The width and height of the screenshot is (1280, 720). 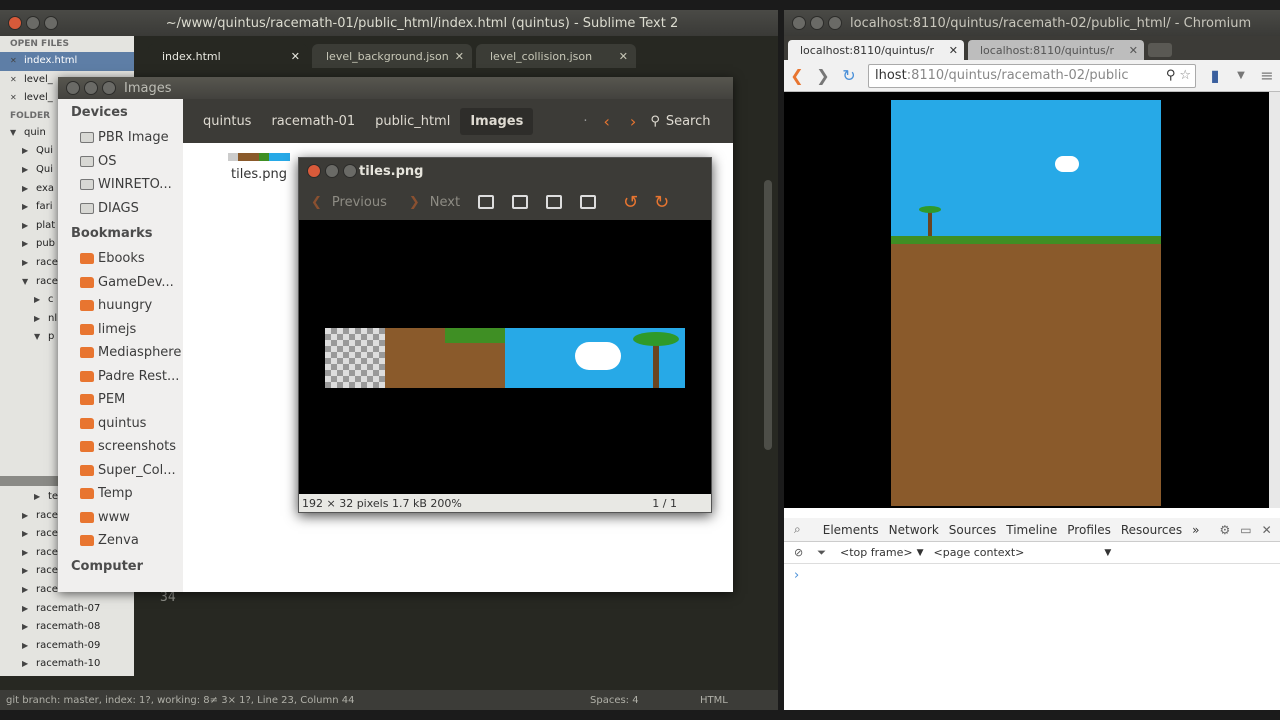 What do you see at coordinates (797, 529) in the screenshot?
I see `inspect-icon: ⌕` at bounding box center [797, 529].